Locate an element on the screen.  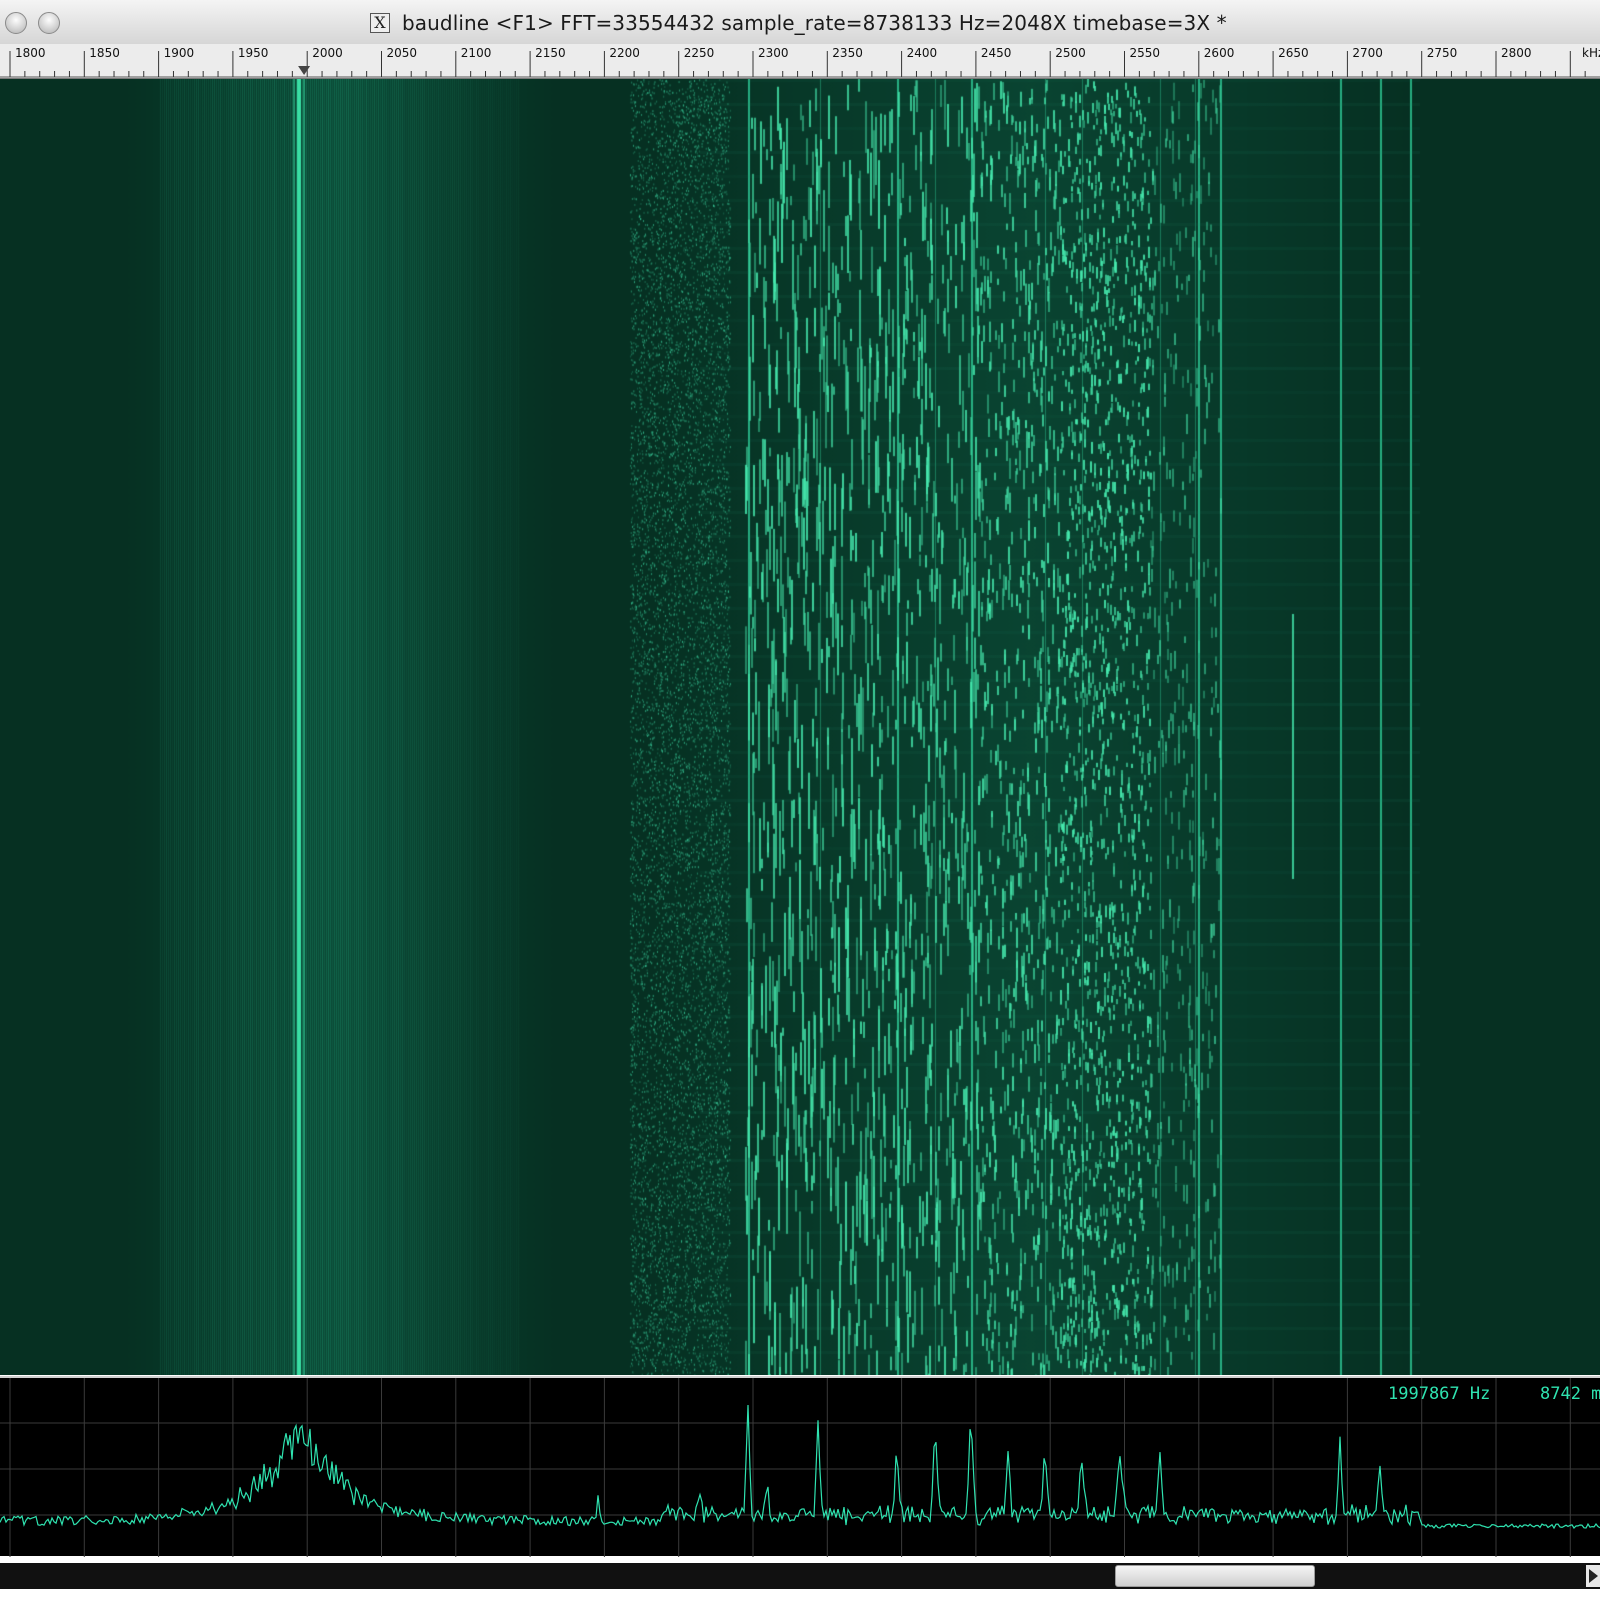
ruler-tick-label: 2350 is located at coordinates (847, 53).